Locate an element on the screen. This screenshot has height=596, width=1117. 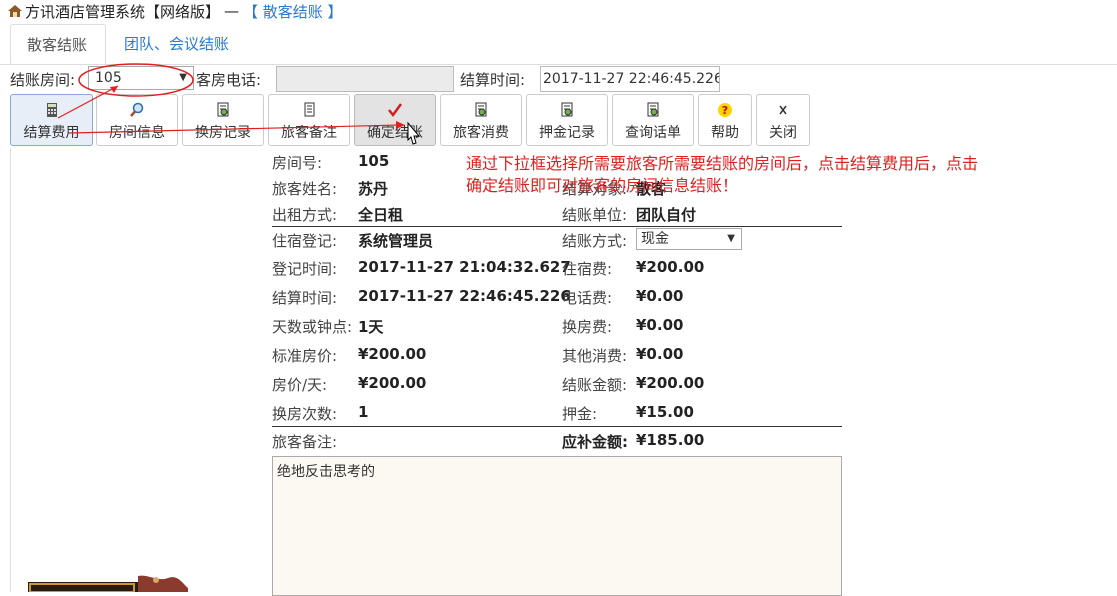
home-icon is located at coordinates (15, 11).